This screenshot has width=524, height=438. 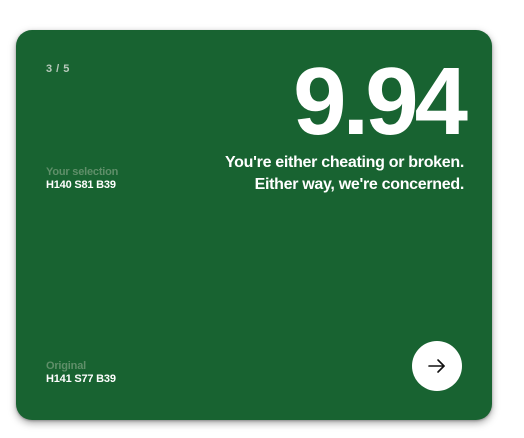 What do you see at coordinates (66, 366) in the screenshot?
I see `original-label: Original` at bounding box center [66, 366].